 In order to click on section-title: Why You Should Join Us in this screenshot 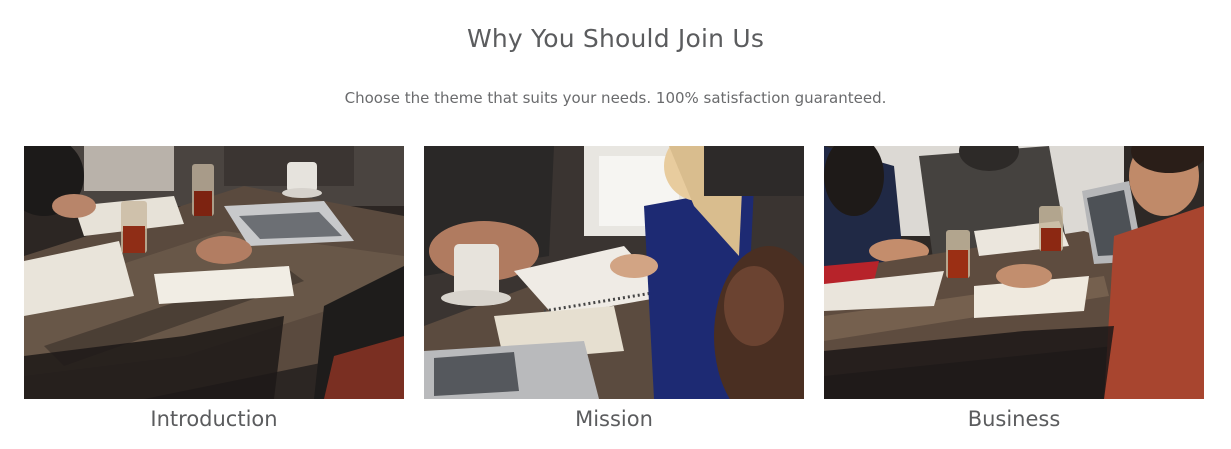, I will do `click(615, 38)`.